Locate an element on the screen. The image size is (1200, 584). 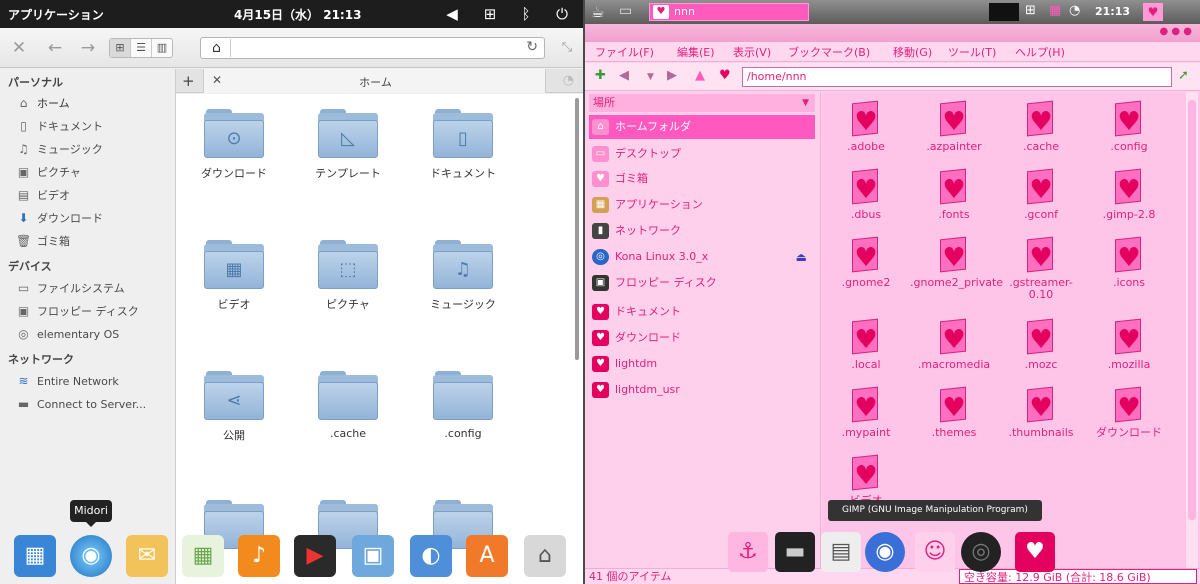
menu-edit: 編集(E) is located at coordinates (696, 52).